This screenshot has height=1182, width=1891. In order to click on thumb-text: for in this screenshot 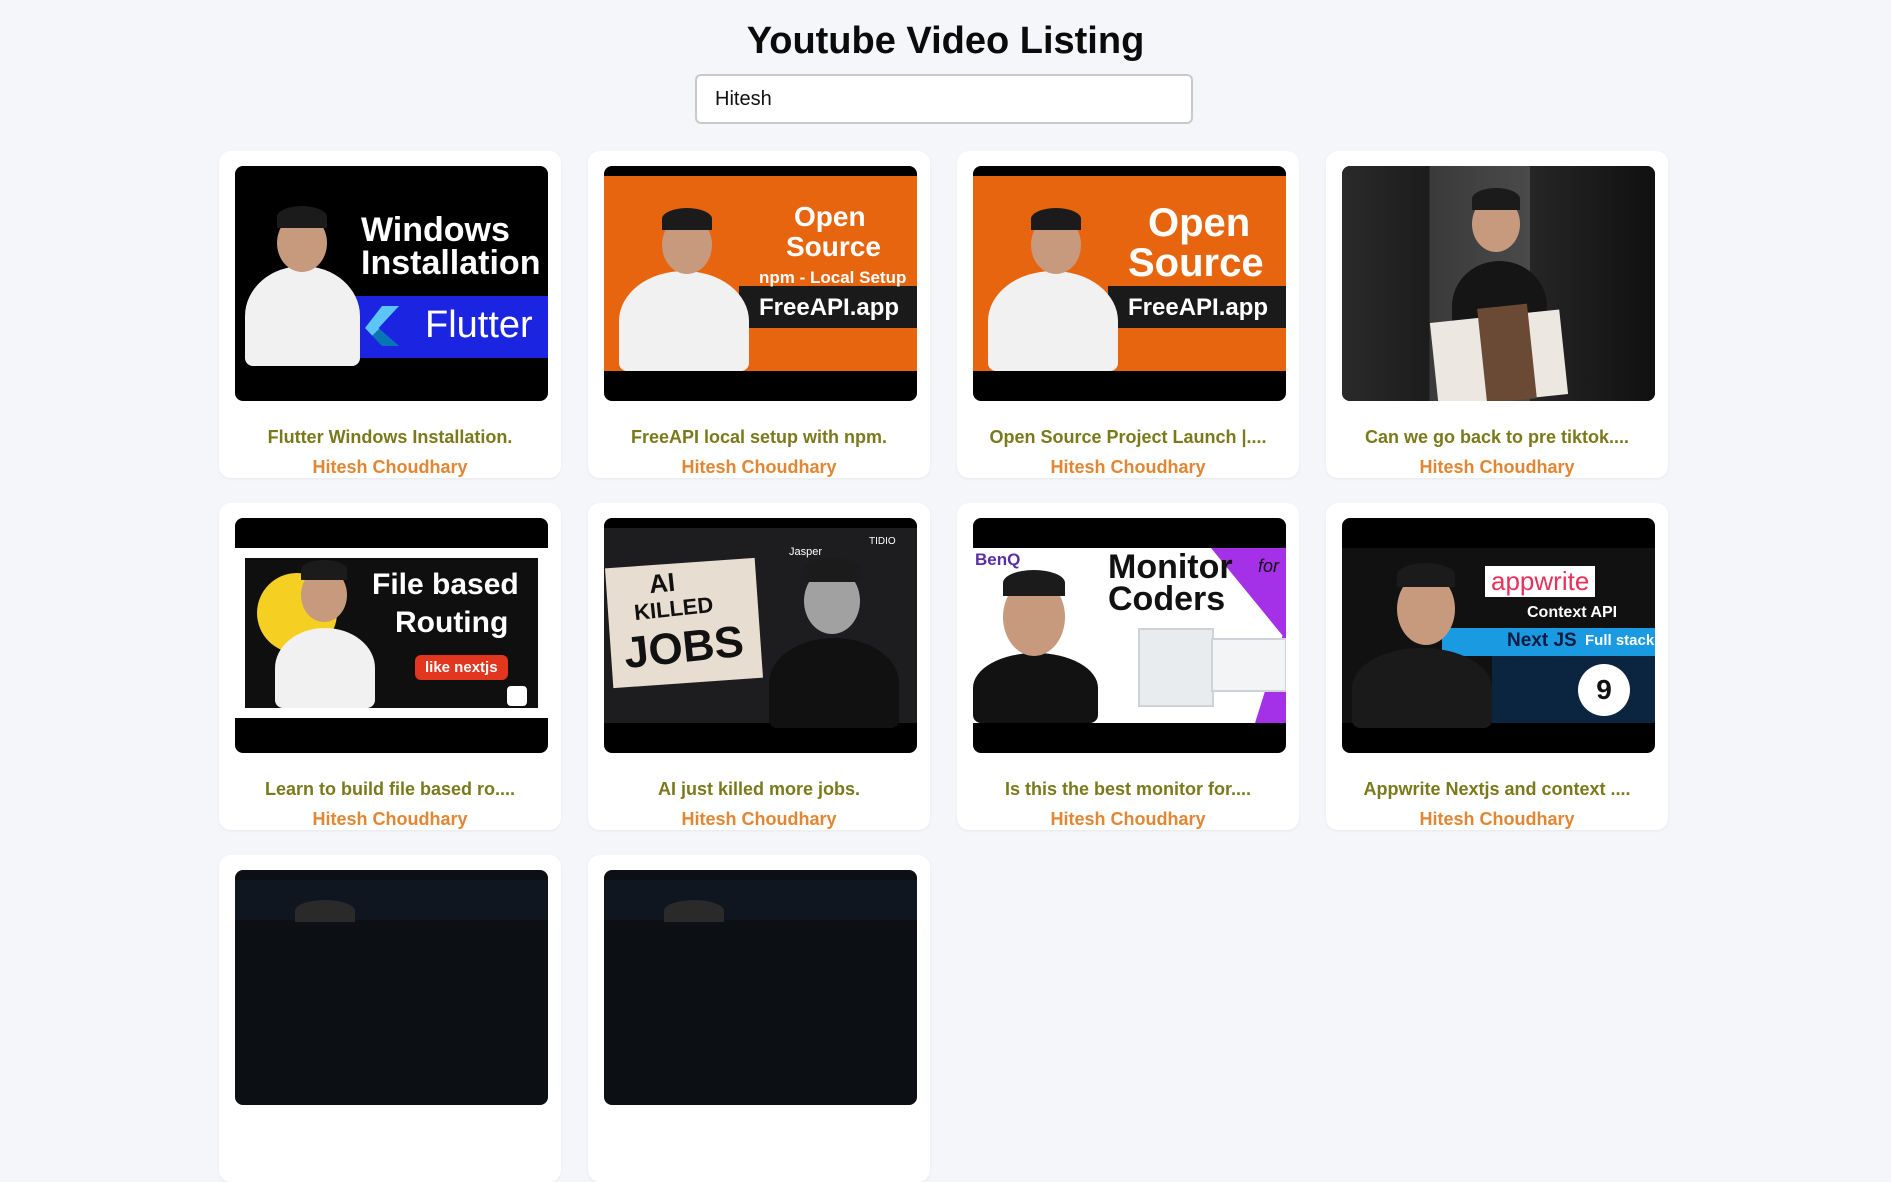, I will do `click(1269, 566)`.